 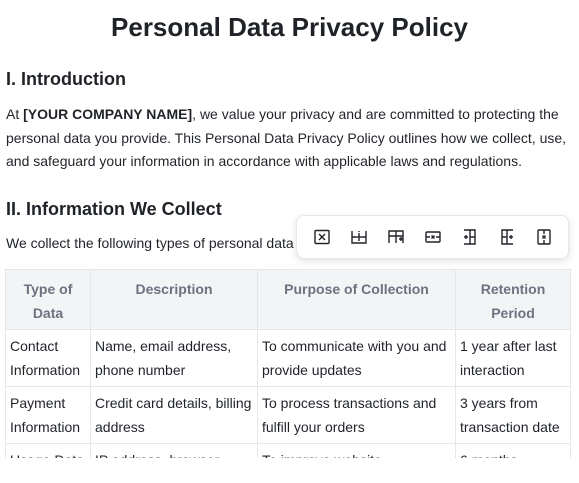 I want to click on section-heading-introduction: I. Introduction, so click(x=66, y=79).